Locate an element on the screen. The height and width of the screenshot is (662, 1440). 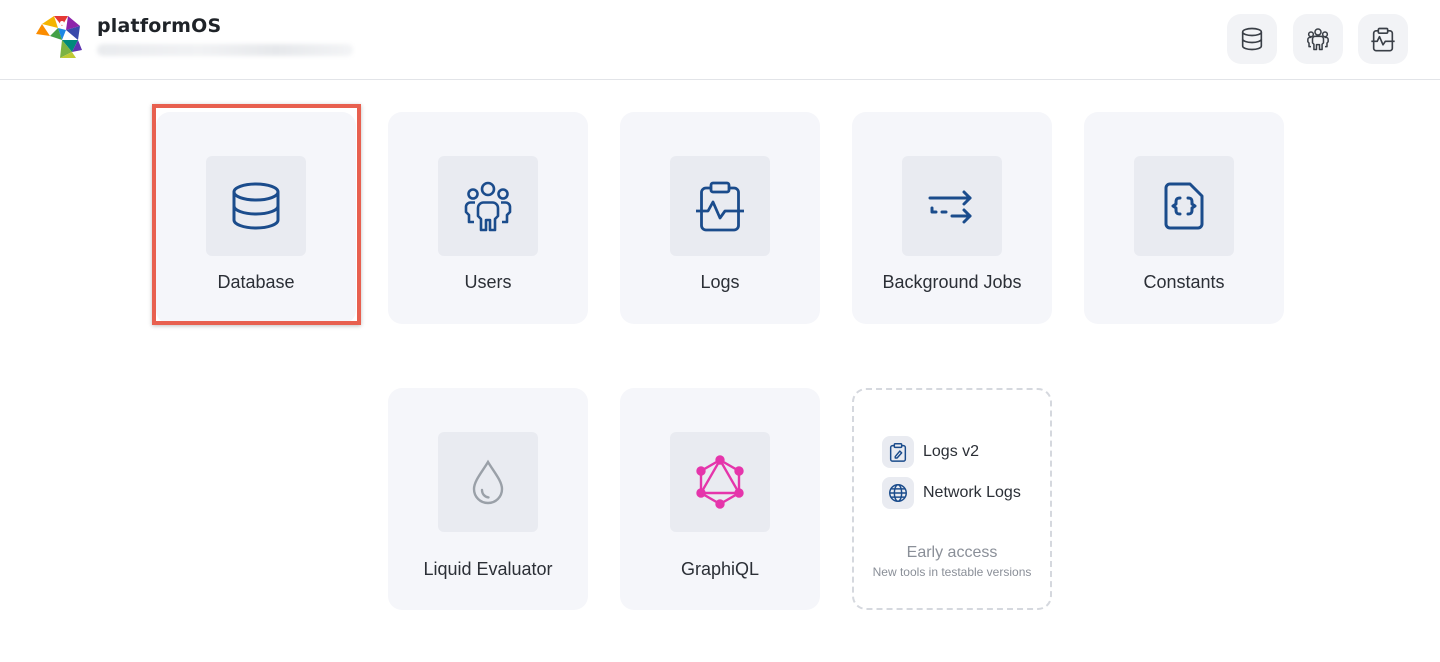
liquid-drop-icon is located at coordinates (488, 482).